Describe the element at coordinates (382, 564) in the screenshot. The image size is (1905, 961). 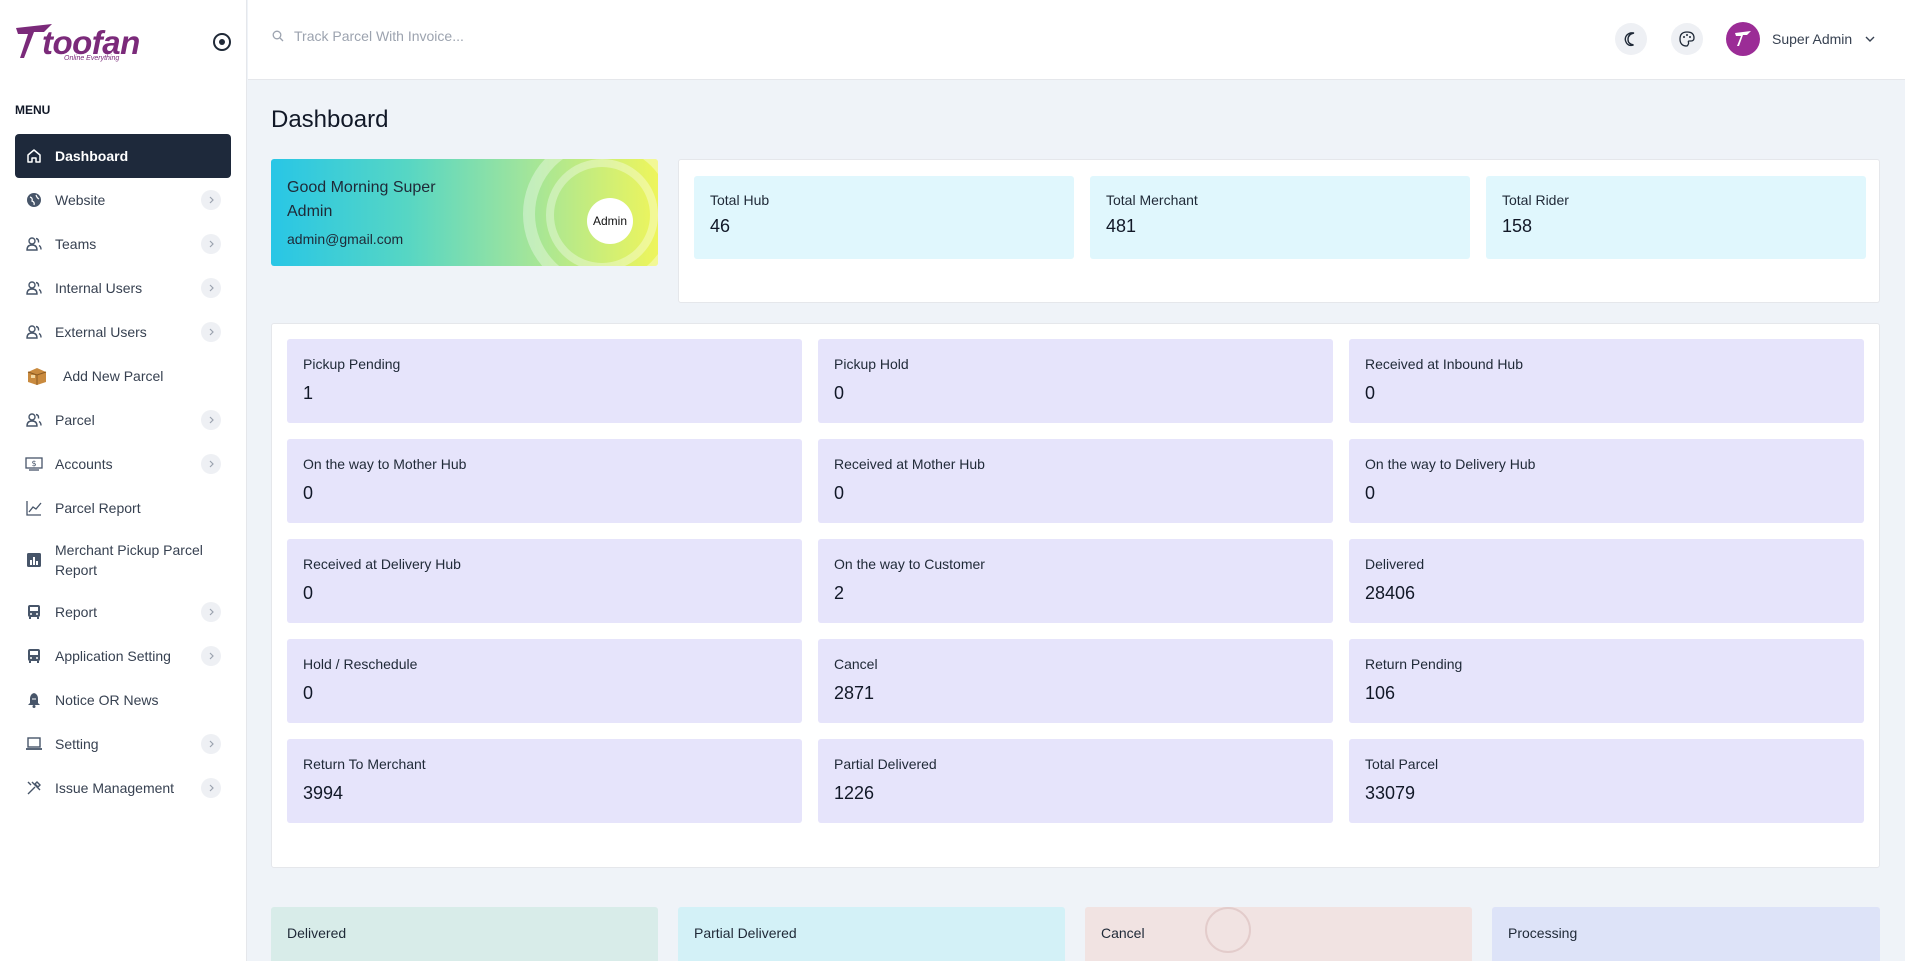
I see `status-label: Received at Delivery Hub` at that location.